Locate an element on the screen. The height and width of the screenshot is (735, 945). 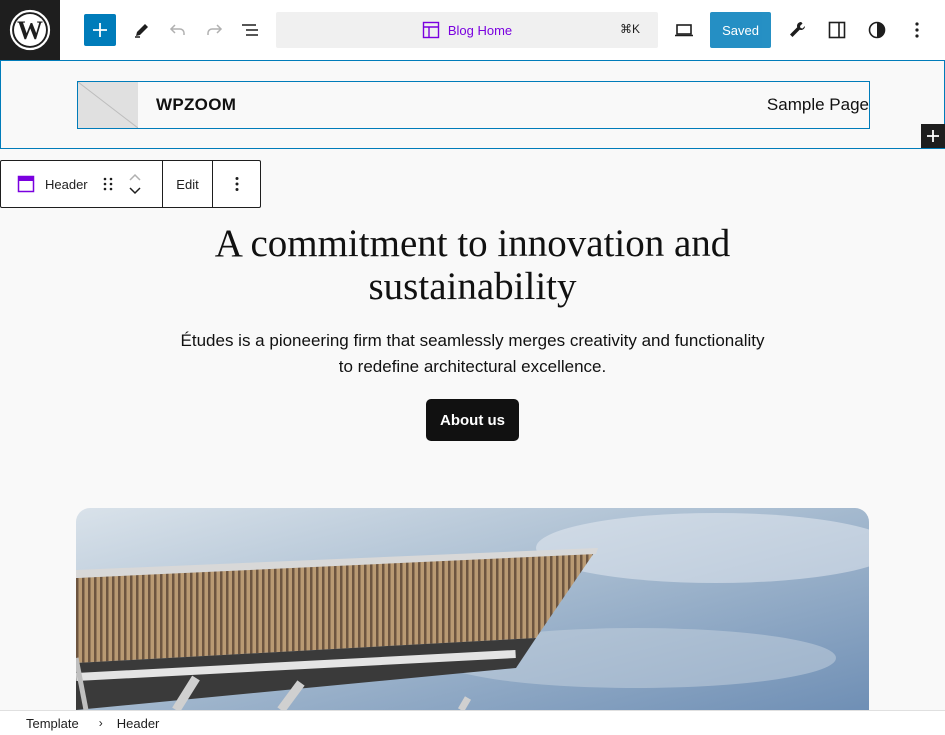
redo-button is located at coordinates (214, 30).